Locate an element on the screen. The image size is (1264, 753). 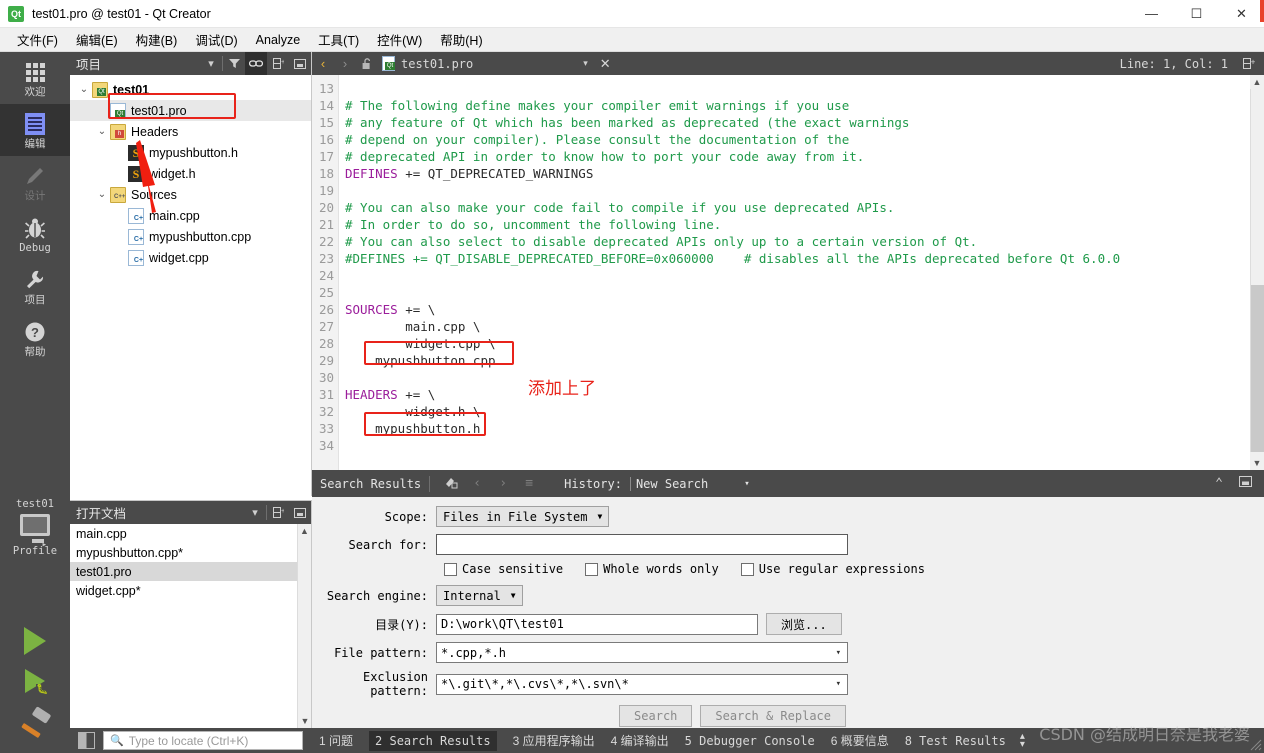
exclusion-input: *\.git\*,*\.cvs\*,*\.svn\* ▾ is located at coordinates (642, 684).